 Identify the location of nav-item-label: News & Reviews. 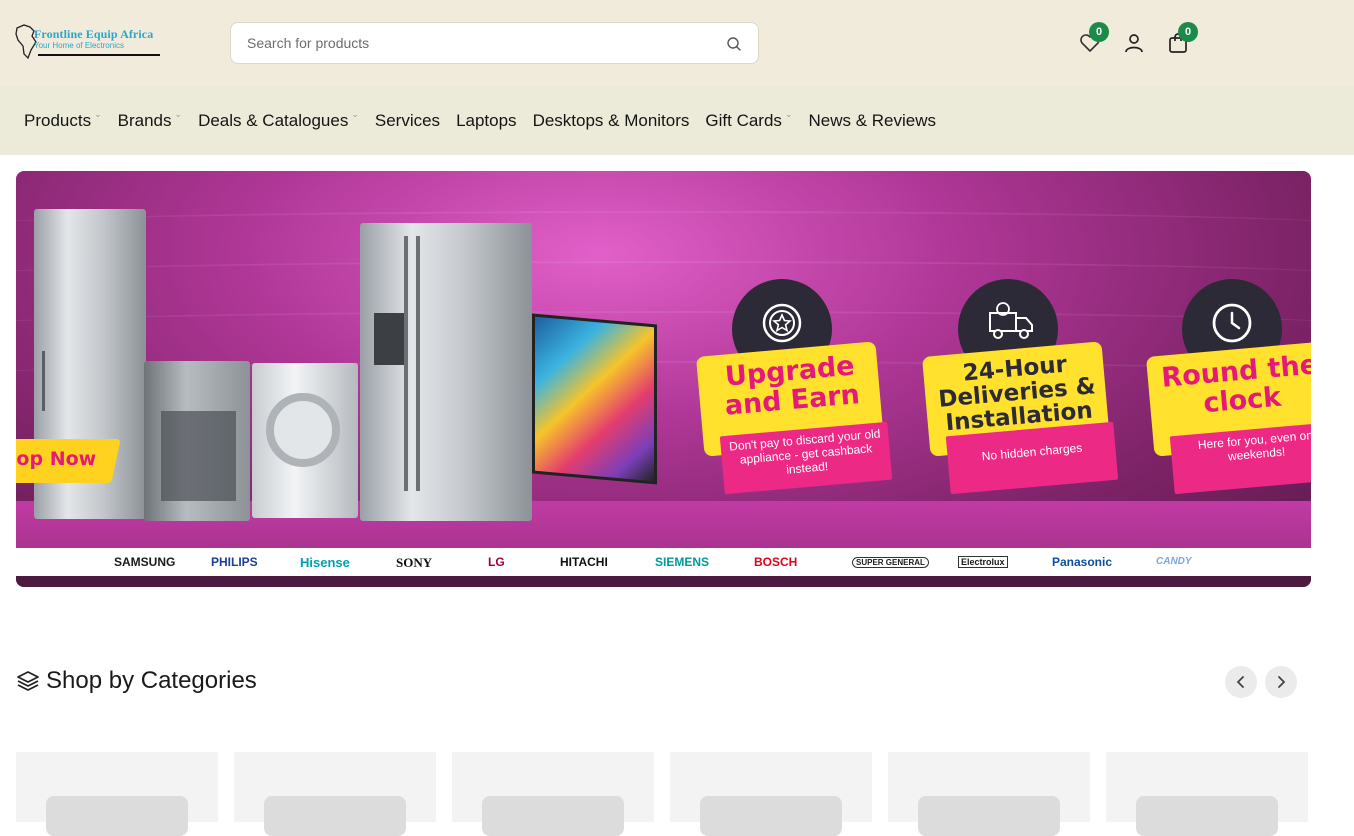
(872, 120).